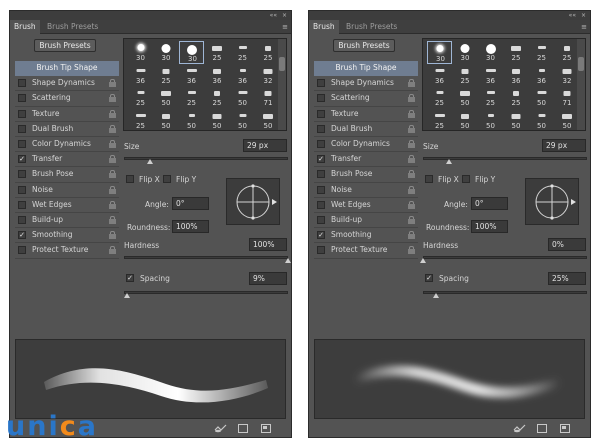 This screenshot has width=600, height=445. What do you see at coordinates (366, 221) in the screenshot?
I see `option-build-up: Build-up` at bounding box center [366, 221].